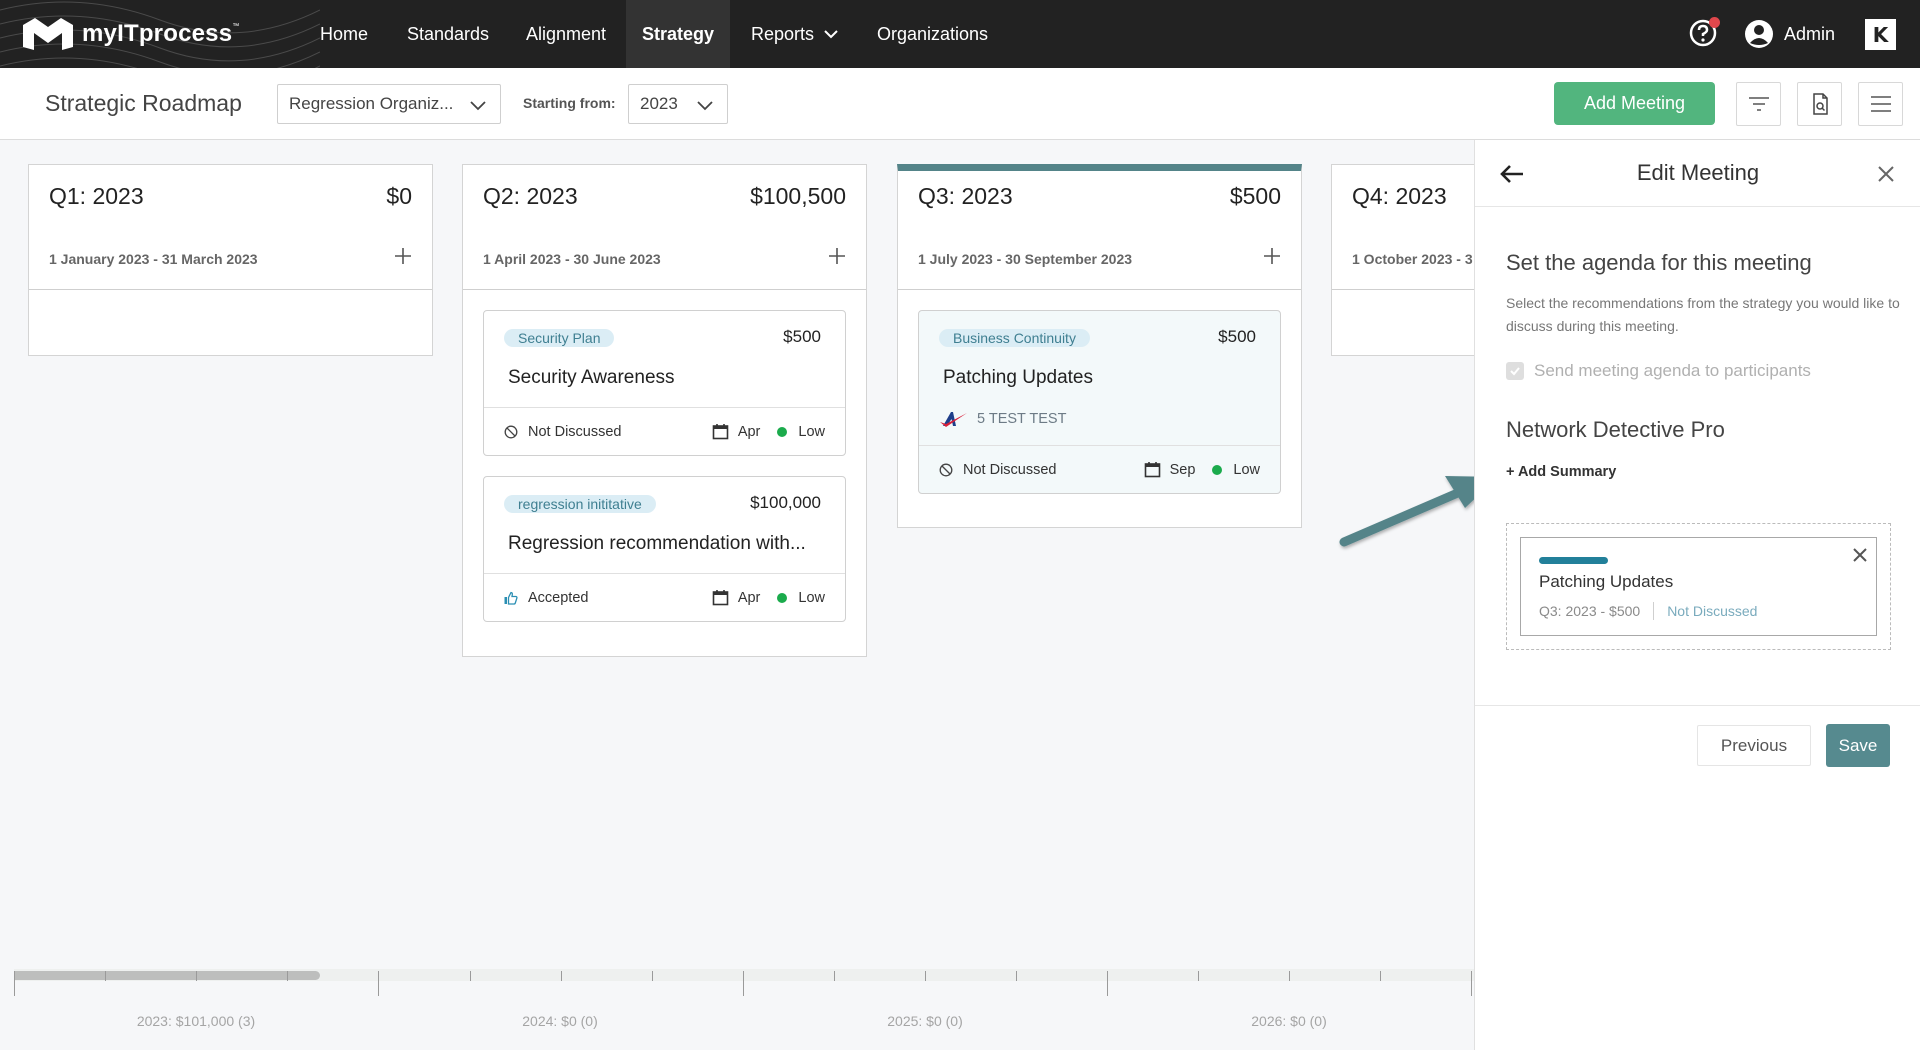 Image resolution: width=1920 pixels, height=1050 pixels. I want to click on quarter-dates: 1 July 2023 - 30 September 2023, so click(1025, 259).